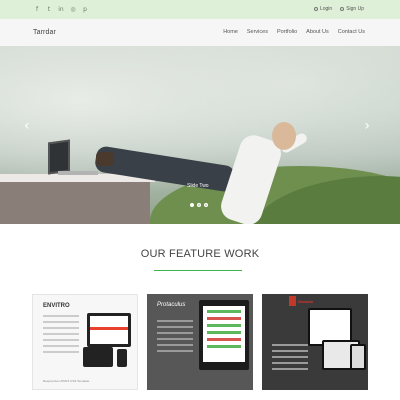  Describe the element at coordinates (315, 342) in the screenshot. I see `portfolio-card: Gomolo` at that location.